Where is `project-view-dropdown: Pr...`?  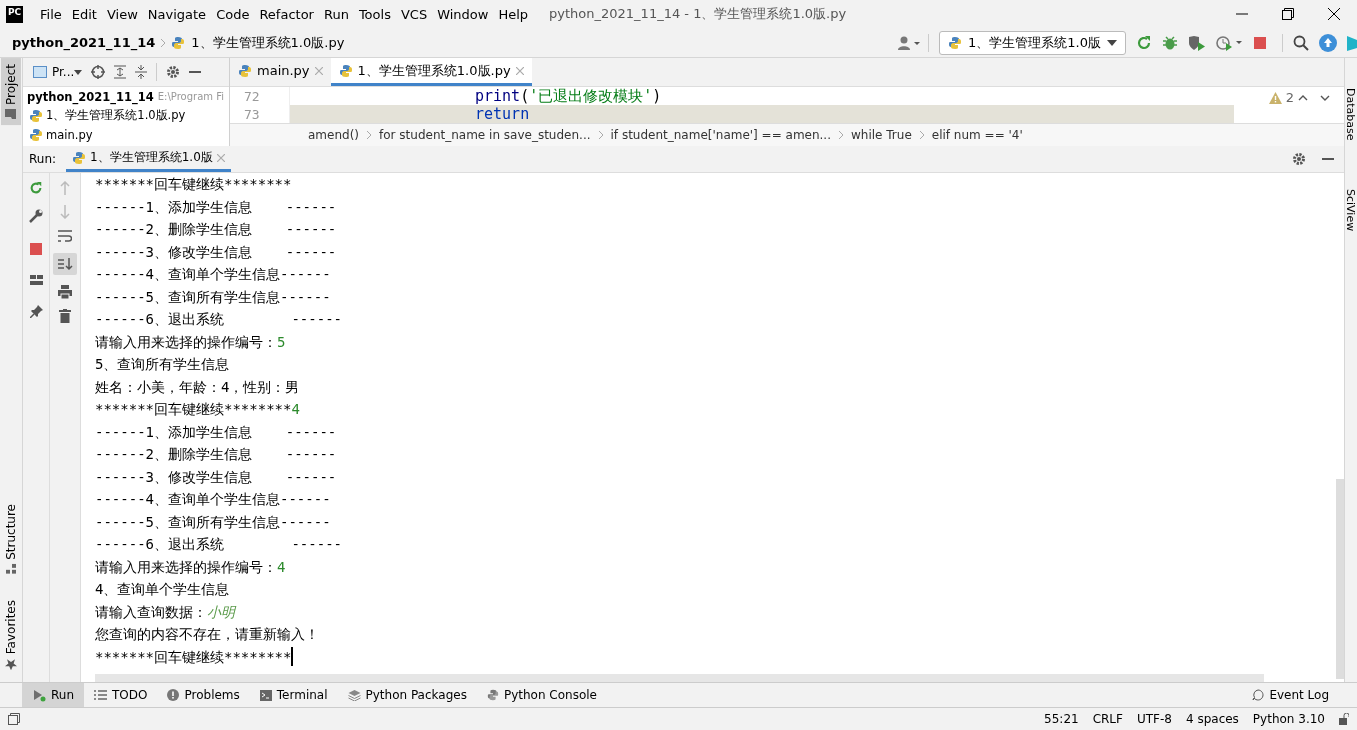 project-view-dropdown: Pr... is located at coordinates (63, 72).